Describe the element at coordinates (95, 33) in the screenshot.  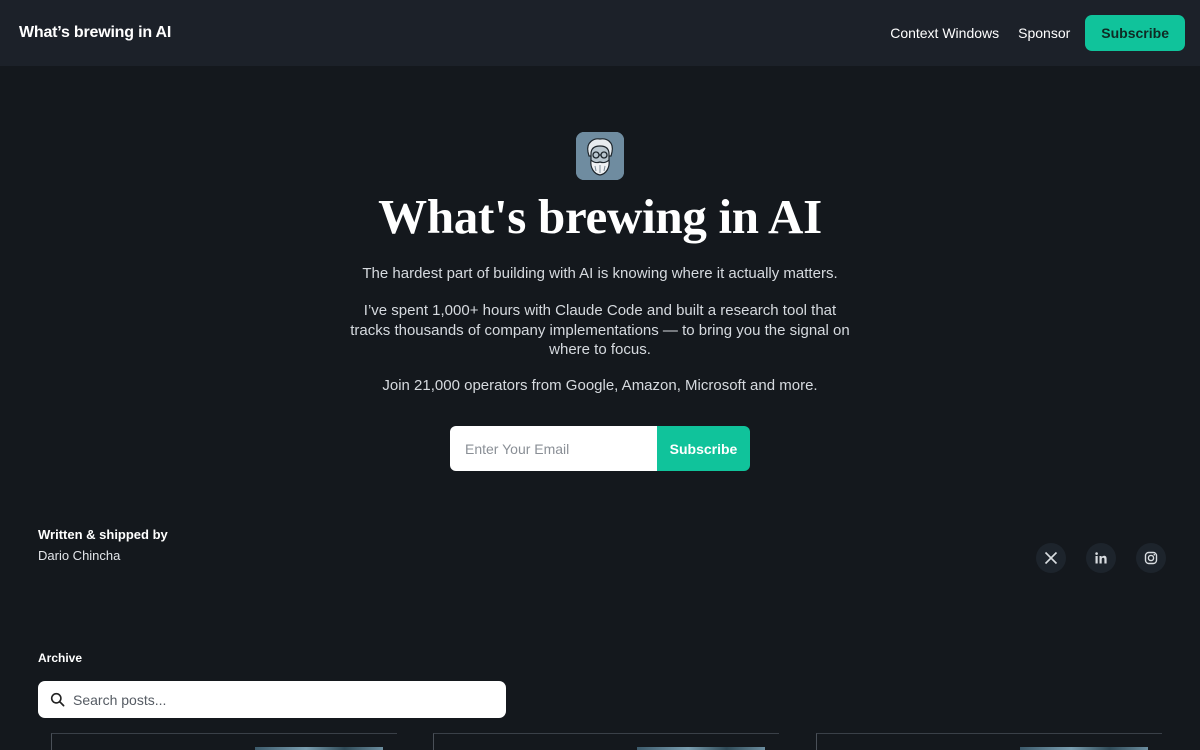
I see `site-brand: What’s brewing in AI` at that location.